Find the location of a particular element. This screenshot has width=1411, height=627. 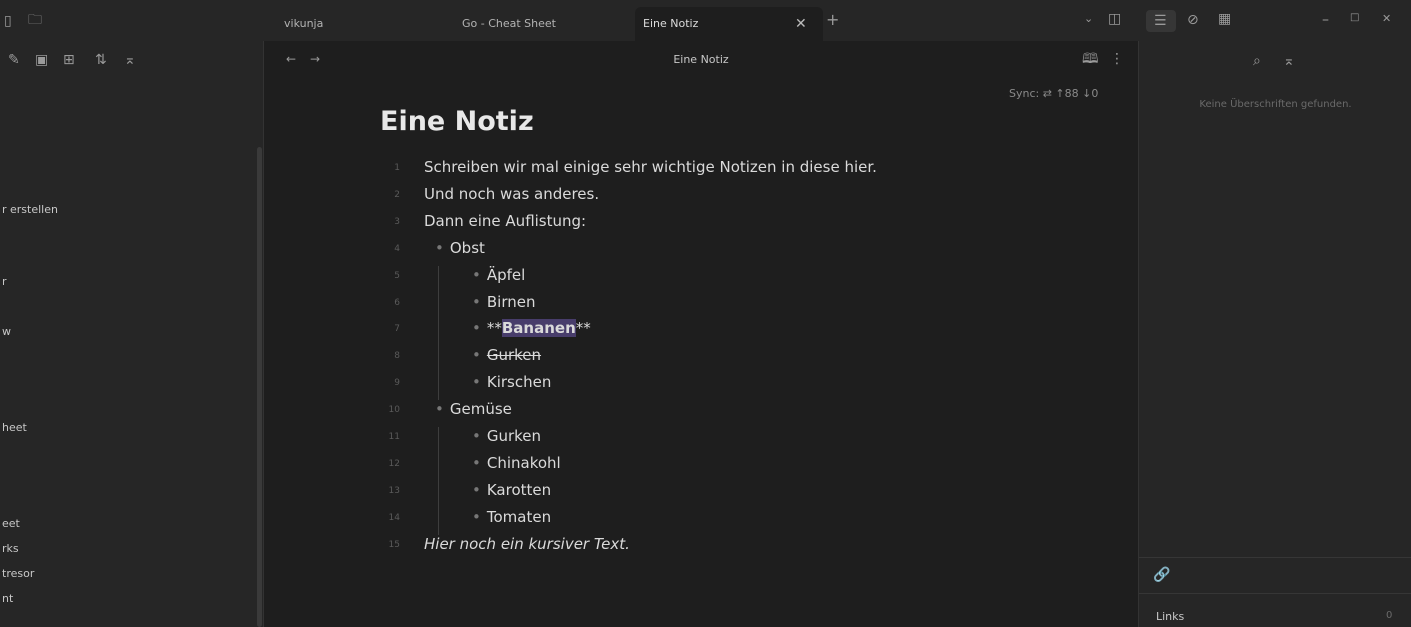

line-number: 12 is located at coordinates (394, 463).